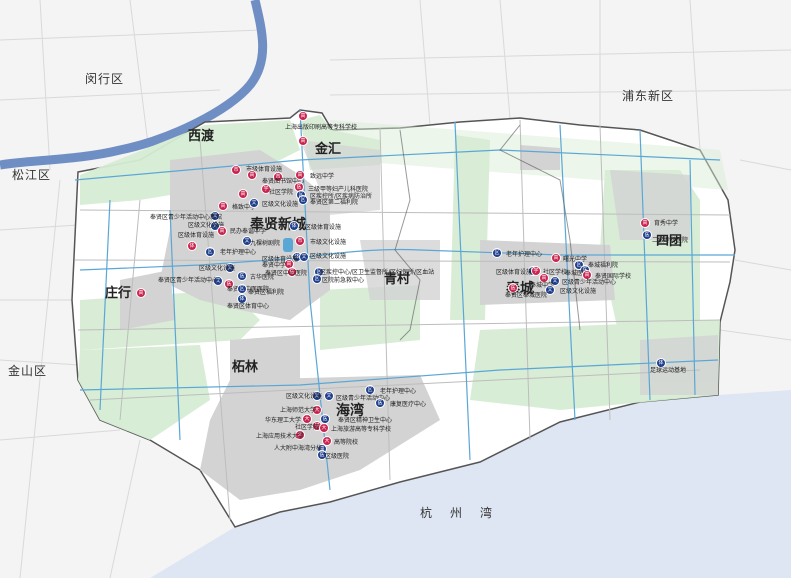  What do you see at coordinates (589, 282) in the screenshot?
I see `facility-label: 区级青少年活动中心` at bounding box center [589, 282].